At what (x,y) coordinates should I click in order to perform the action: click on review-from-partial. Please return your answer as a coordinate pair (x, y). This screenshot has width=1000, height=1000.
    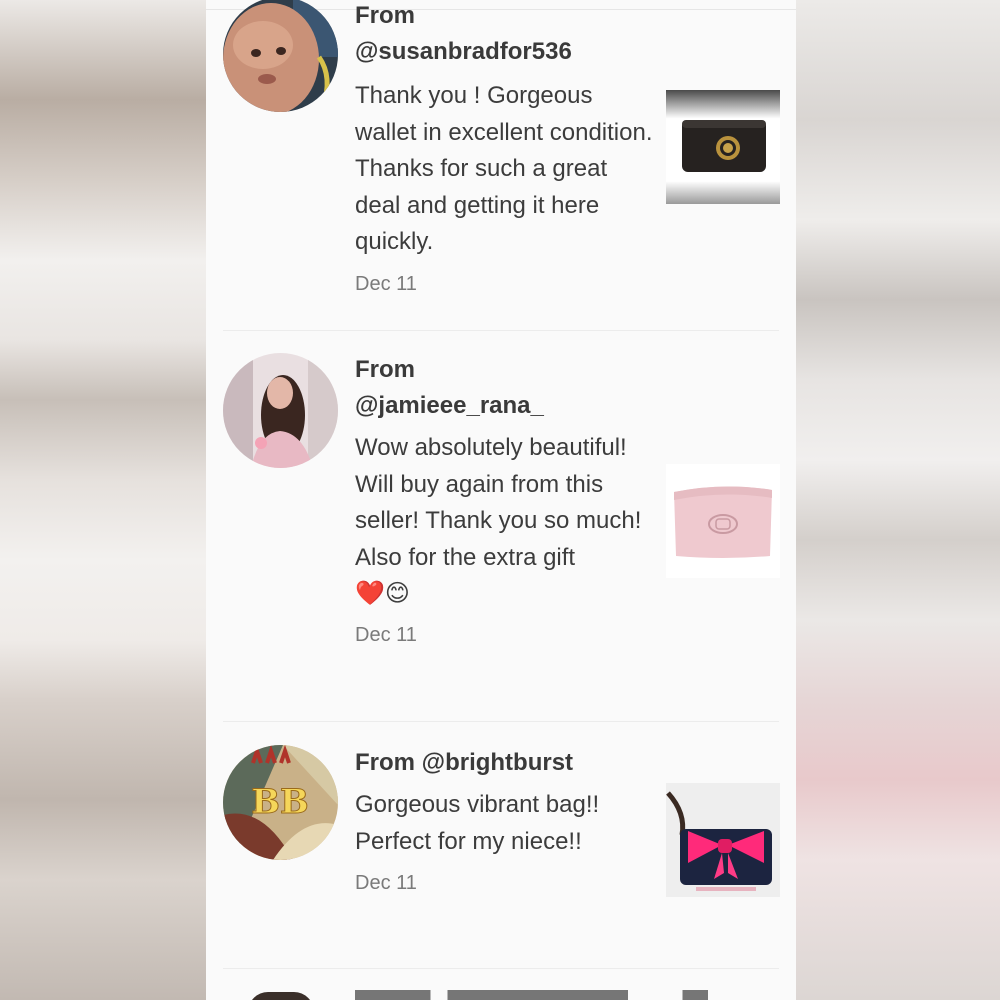
    Looking at the image, I should click on (565, 995).